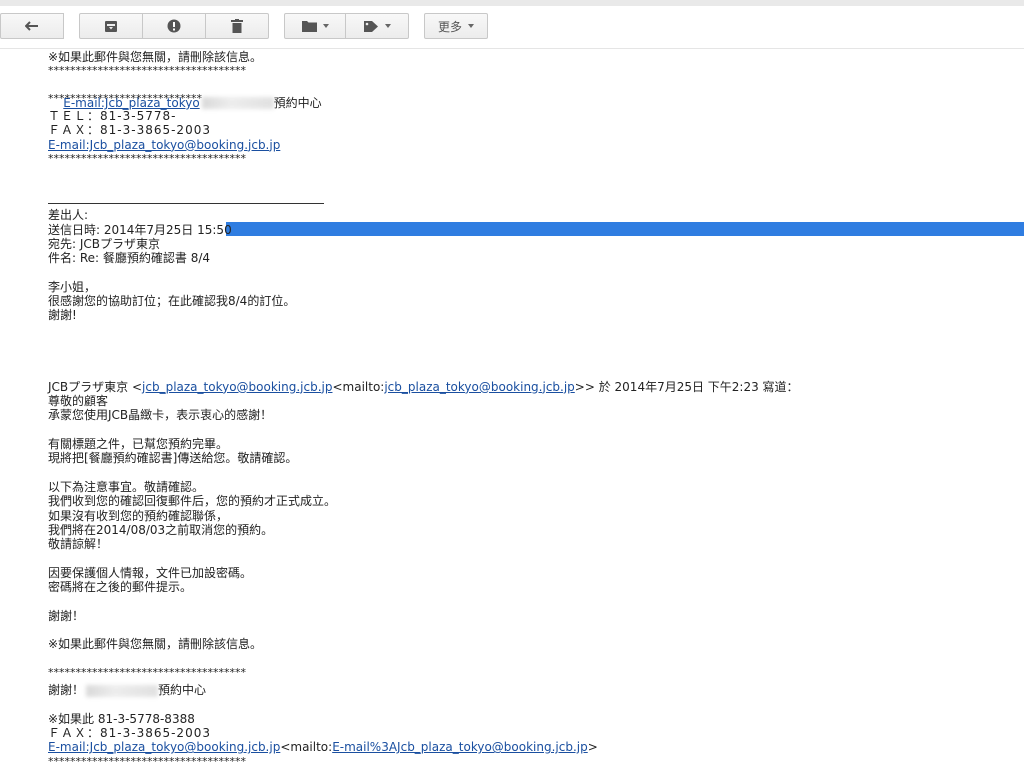  I want to click on back-button, so click(32, 26).